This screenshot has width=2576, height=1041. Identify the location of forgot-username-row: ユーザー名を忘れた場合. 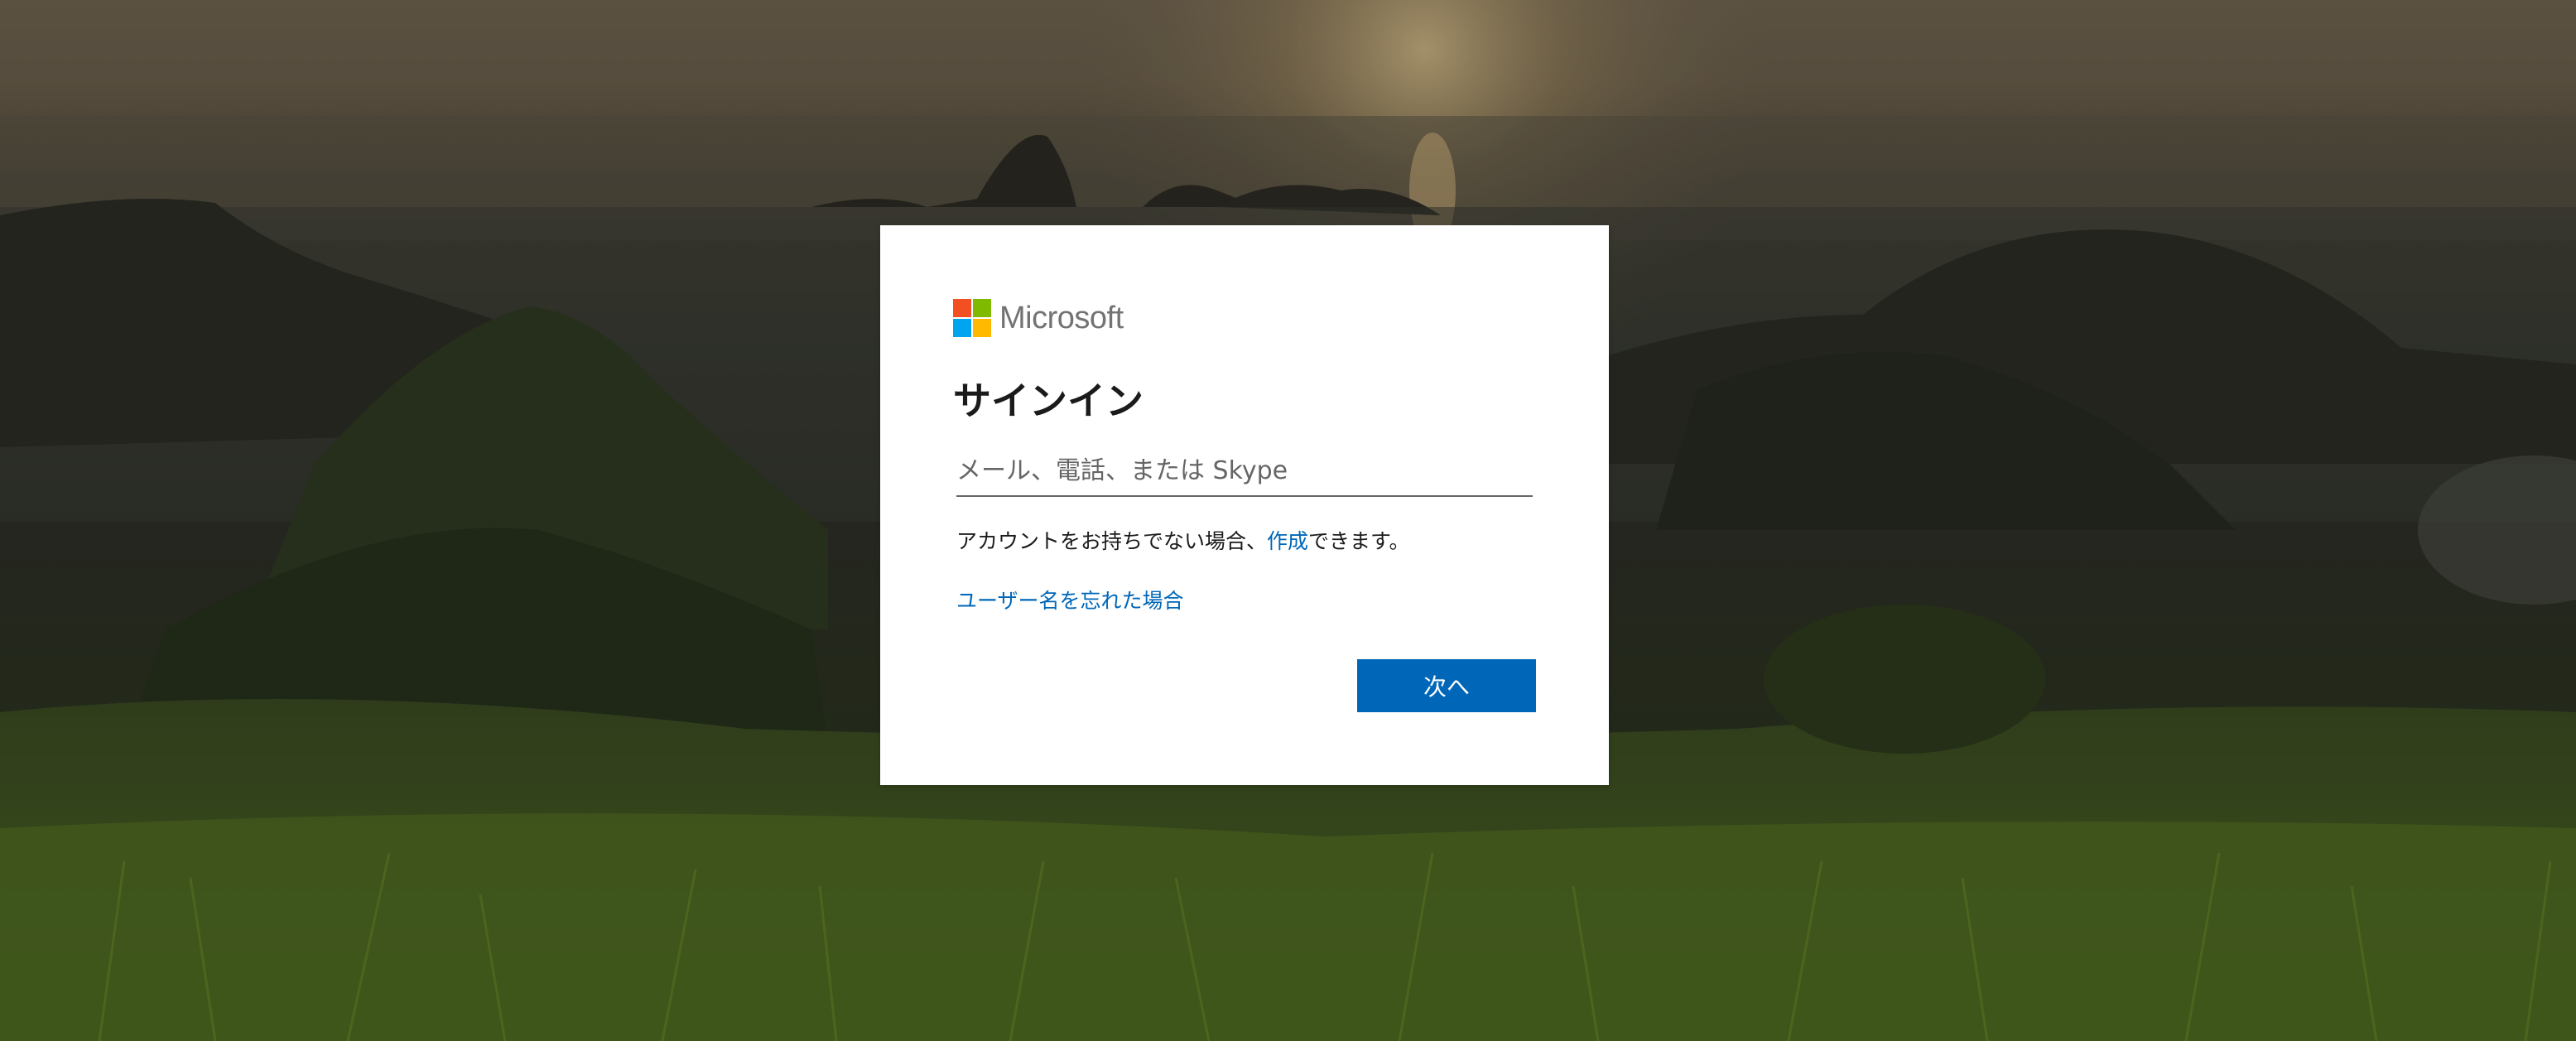
(1070, 599).